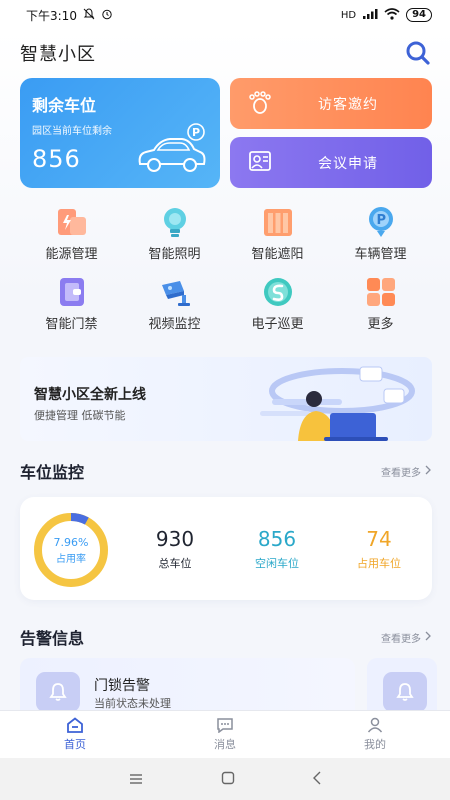 This screenshot has height=800, width=450. I want to click on grid-label: 智能门禁, so click(71, 324).